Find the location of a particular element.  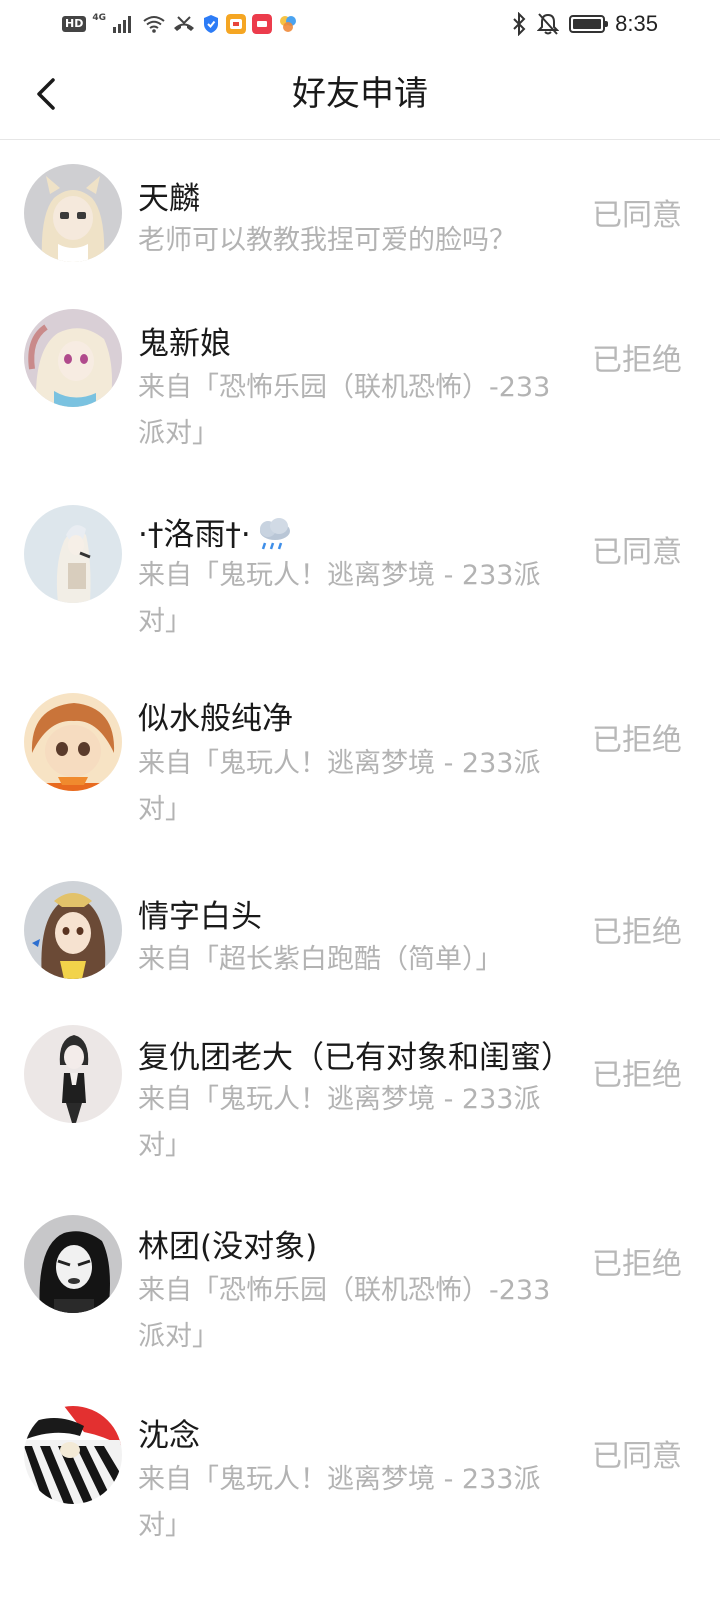

missed-call-icon is located at coordinates (184, 23).